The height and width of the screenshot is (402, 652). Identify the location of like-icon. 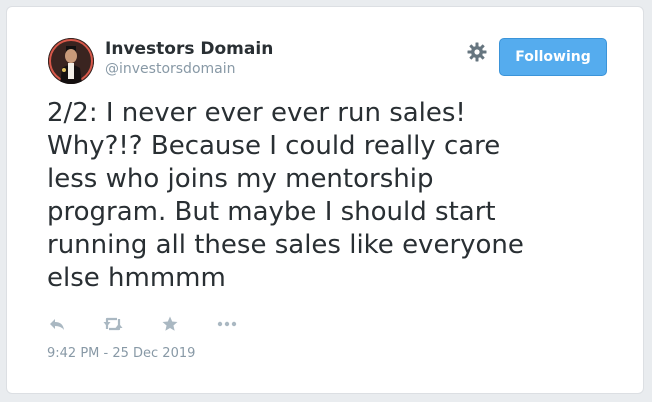
(170, 324).